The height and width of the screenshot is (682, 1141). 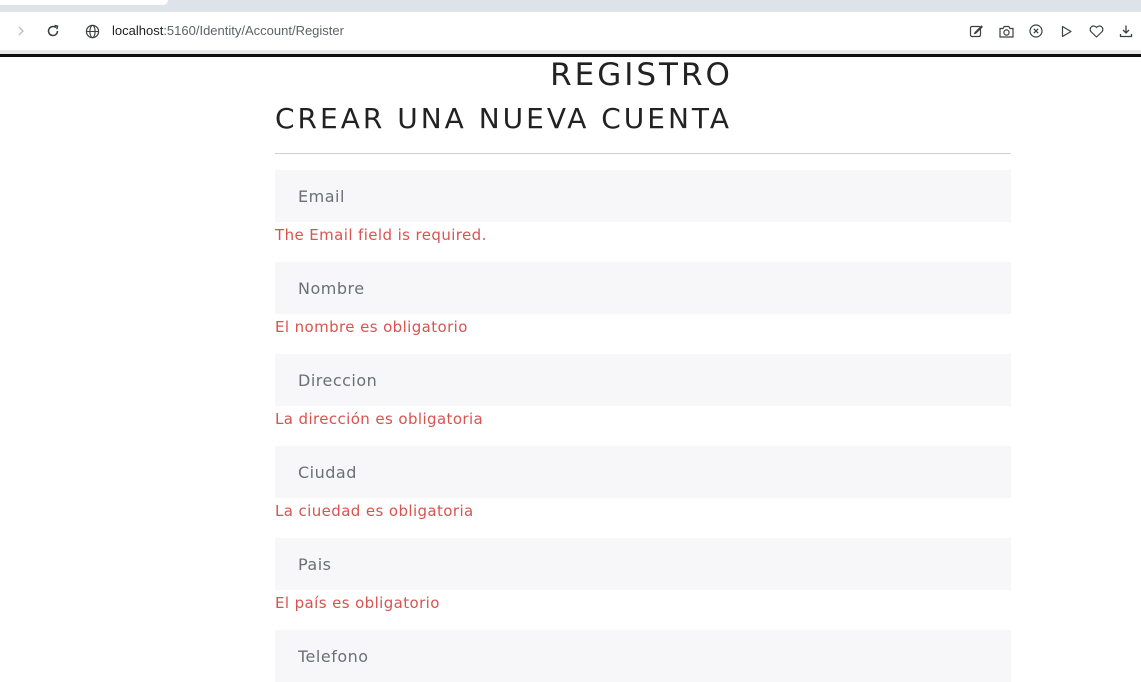 I want to click on pais-field-group: El país es obligatorio, so click(x=643, y=575).